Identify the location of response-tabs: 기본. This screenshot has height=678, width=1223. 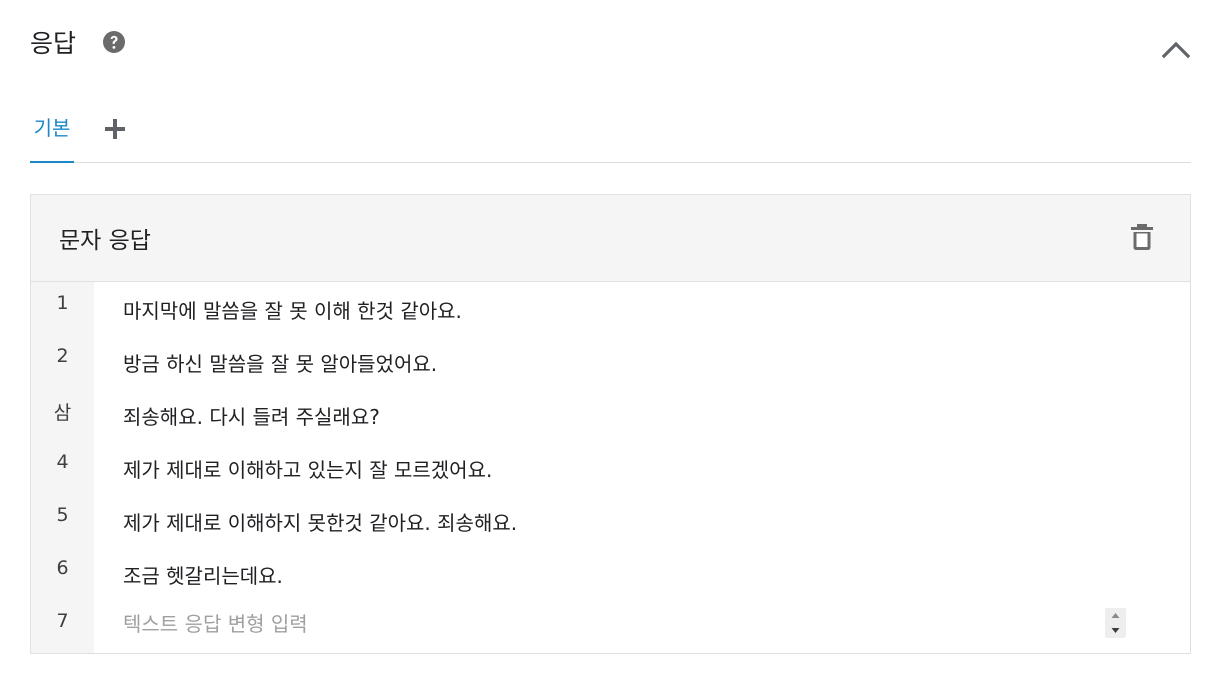
(610, 135).